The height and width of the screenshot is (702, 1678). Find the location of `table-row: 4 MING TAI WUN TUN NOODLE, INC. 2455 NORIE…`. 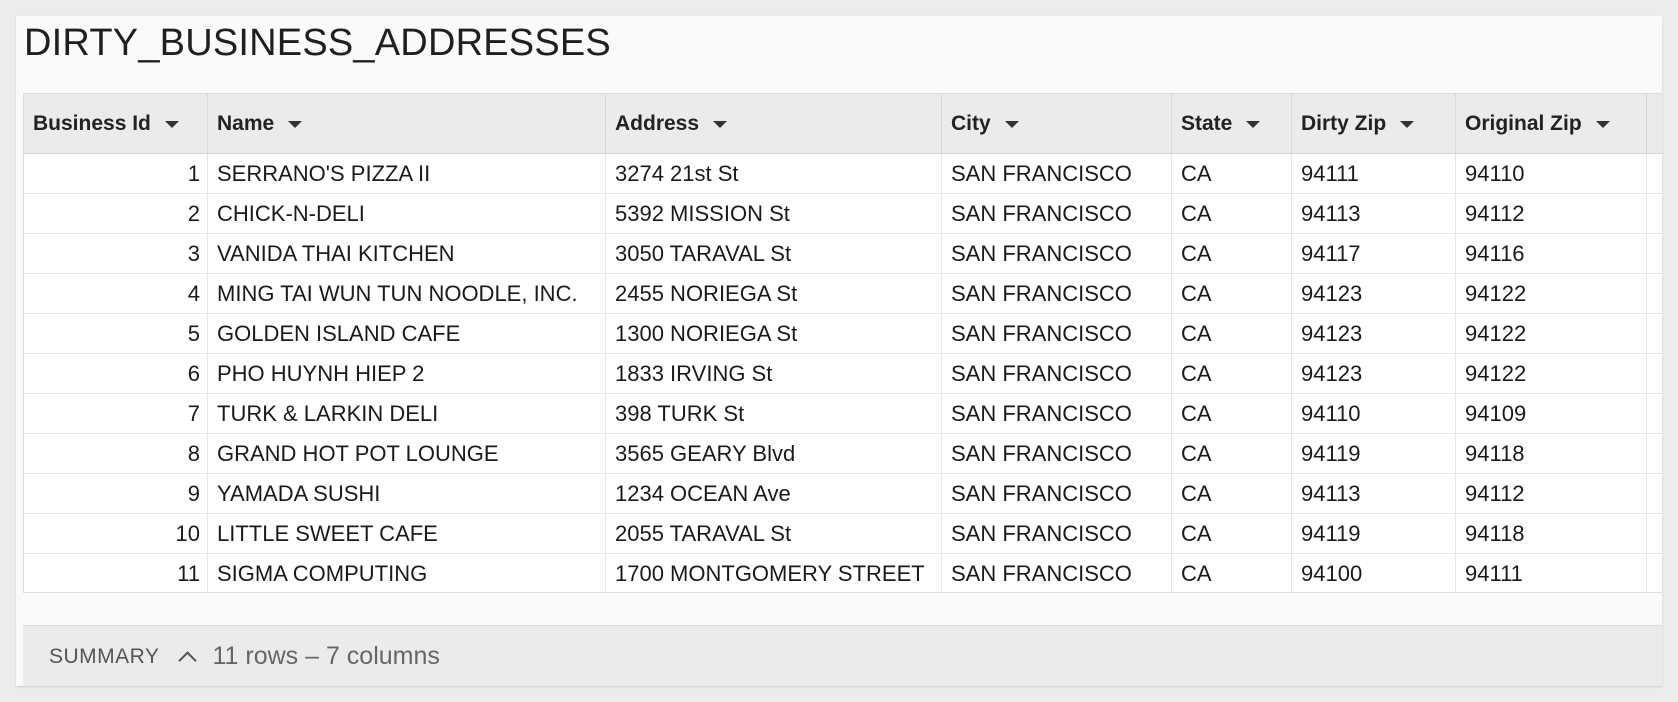

table-row: 4 MING TAI WUN TUN NOODLE, INC. 2455 NORIE… is located at coordinates (843, 294).